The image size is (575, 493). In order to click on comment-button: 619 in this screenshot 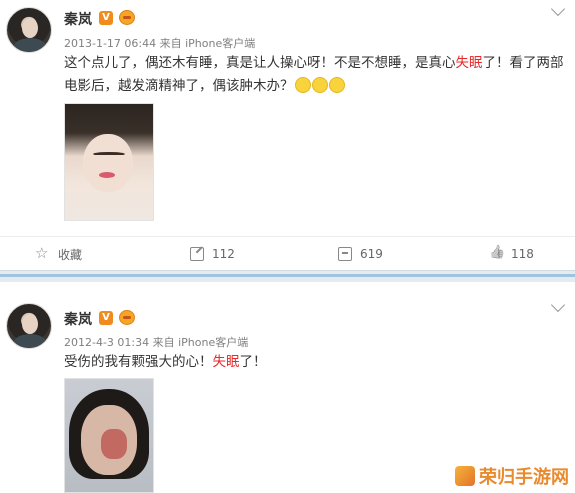, I will do `click(360, 254)`.